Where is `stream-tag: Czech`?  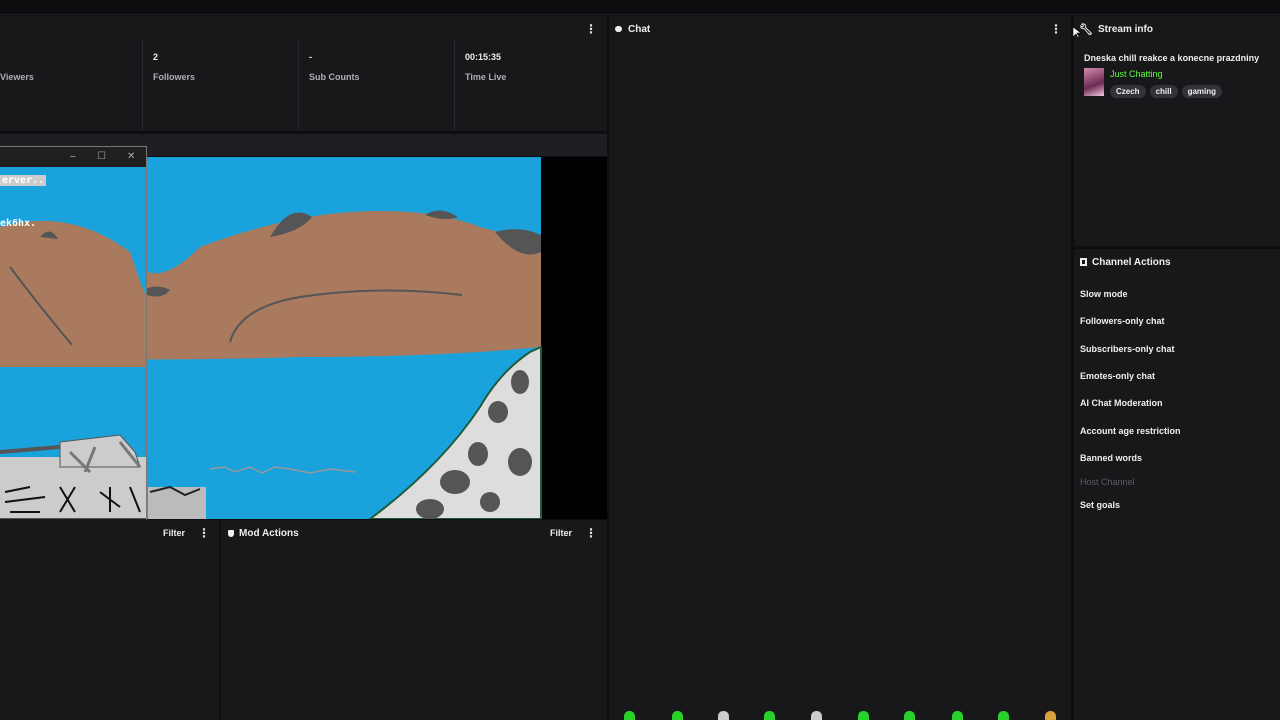 stream-tag: Czech is located at coordinates (1128, 91).